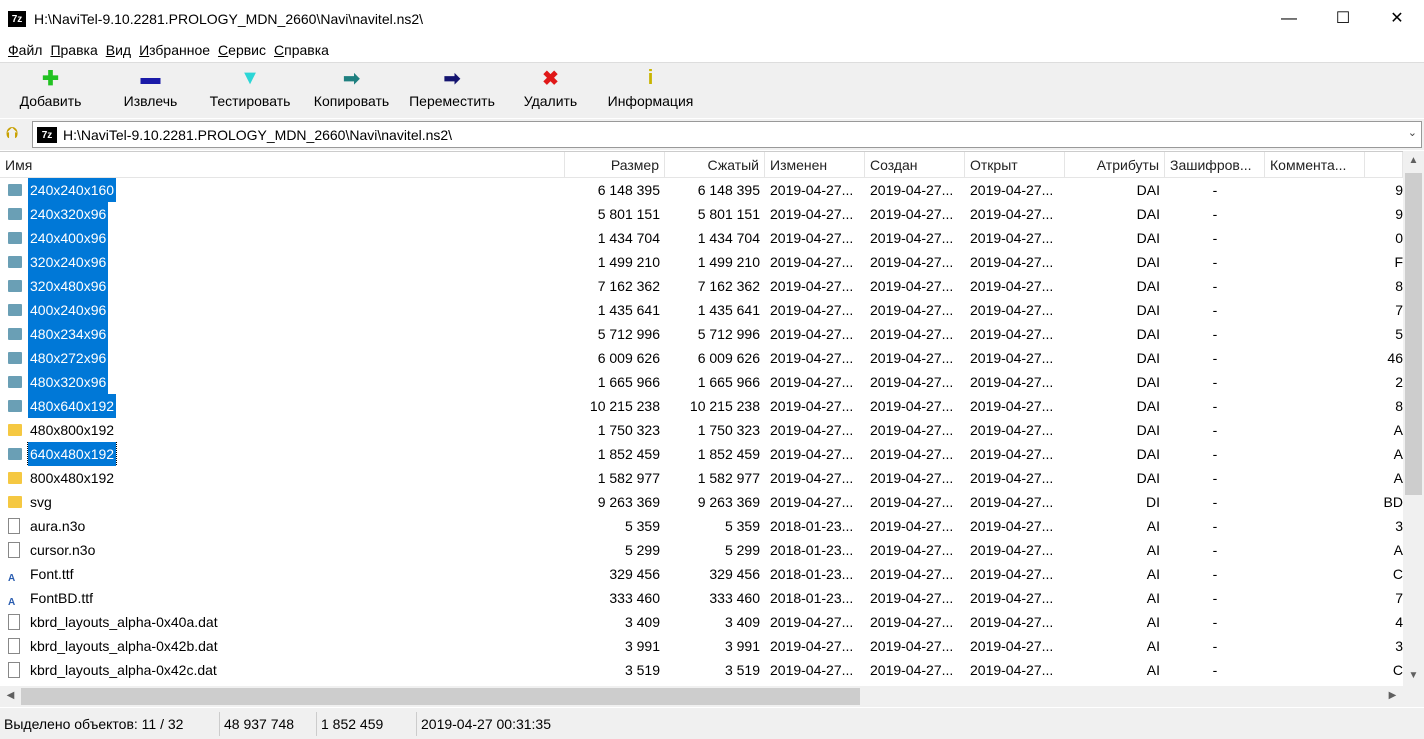  What do you see at coordinates (1289, 19) in the screenshot?
I see `minimize-button: —` at bounding box center [1289, 19].